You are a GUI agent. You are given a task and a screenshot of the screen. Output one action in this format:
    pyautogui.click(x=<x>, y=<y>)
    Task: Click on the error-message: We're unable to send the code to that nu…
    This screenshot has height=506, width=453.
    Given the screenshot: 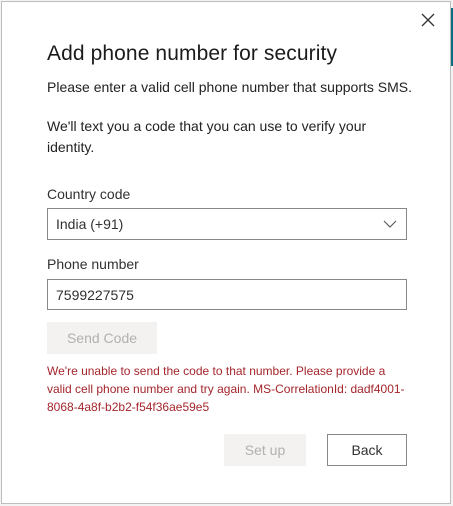 What is the action you would take?
    pyautogui.click(x=226, y=389)
    